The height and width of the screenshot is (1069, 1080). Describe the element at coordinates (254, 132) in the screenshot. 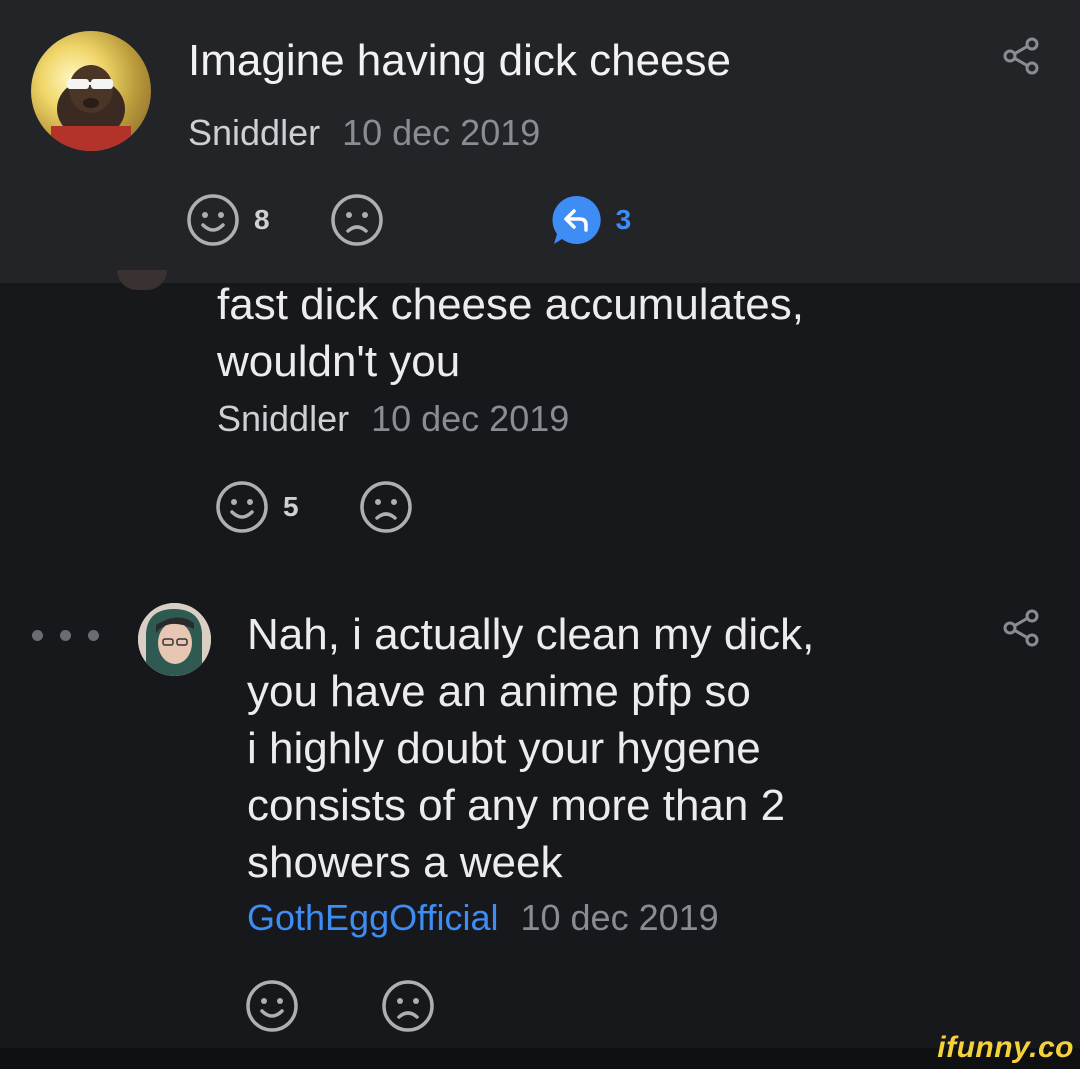

I see `post-author: Sniddler` at that location.